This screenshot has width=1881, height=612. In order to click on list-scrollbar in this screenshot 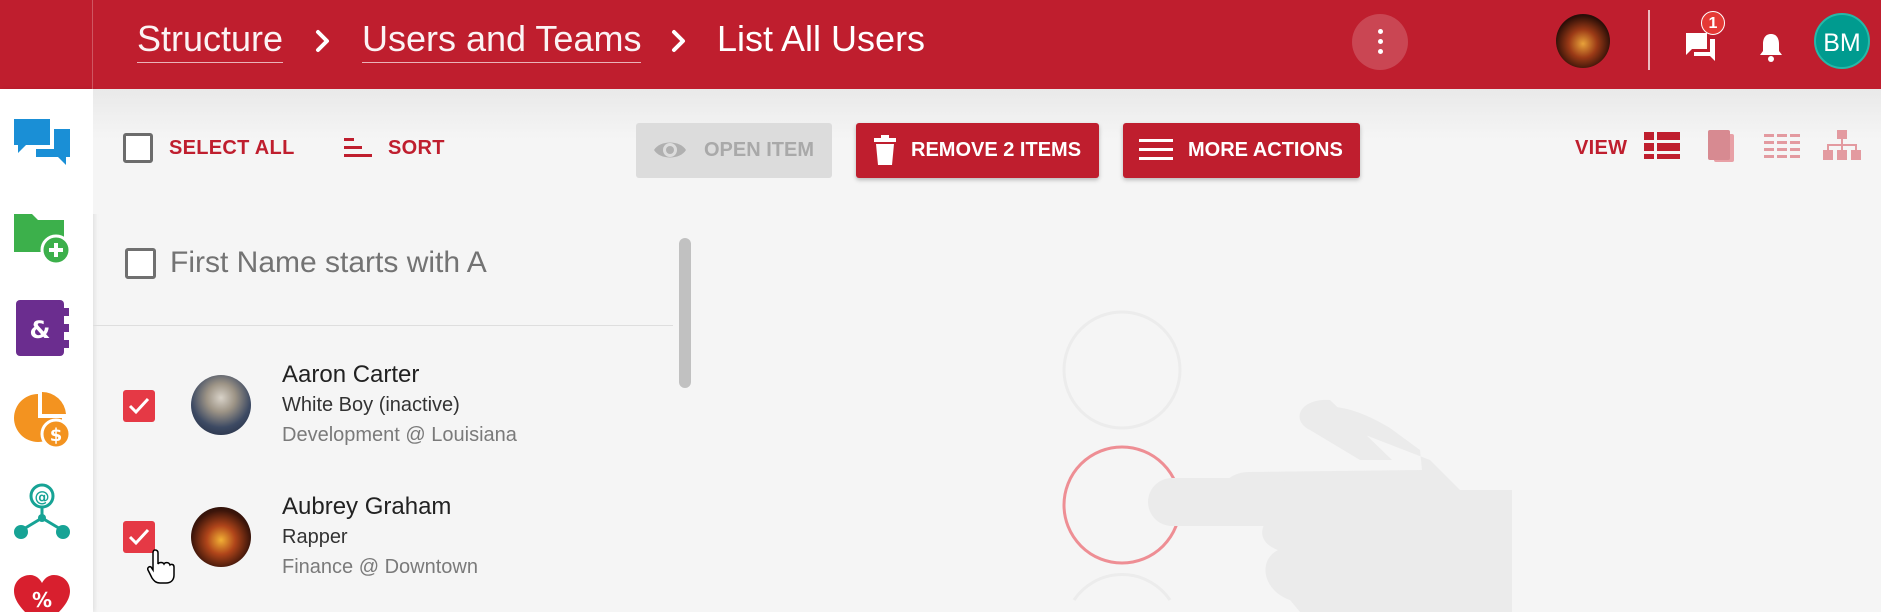, I will do `click(685, 313)`.